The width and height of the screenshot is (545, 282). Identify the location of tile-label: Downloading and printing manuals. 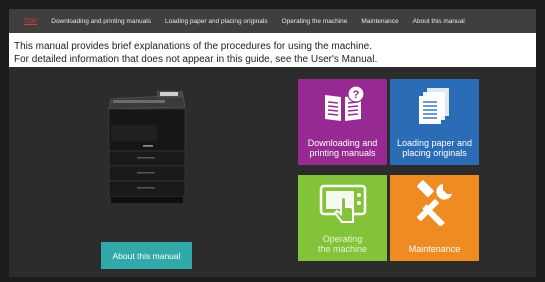
(342, 148).